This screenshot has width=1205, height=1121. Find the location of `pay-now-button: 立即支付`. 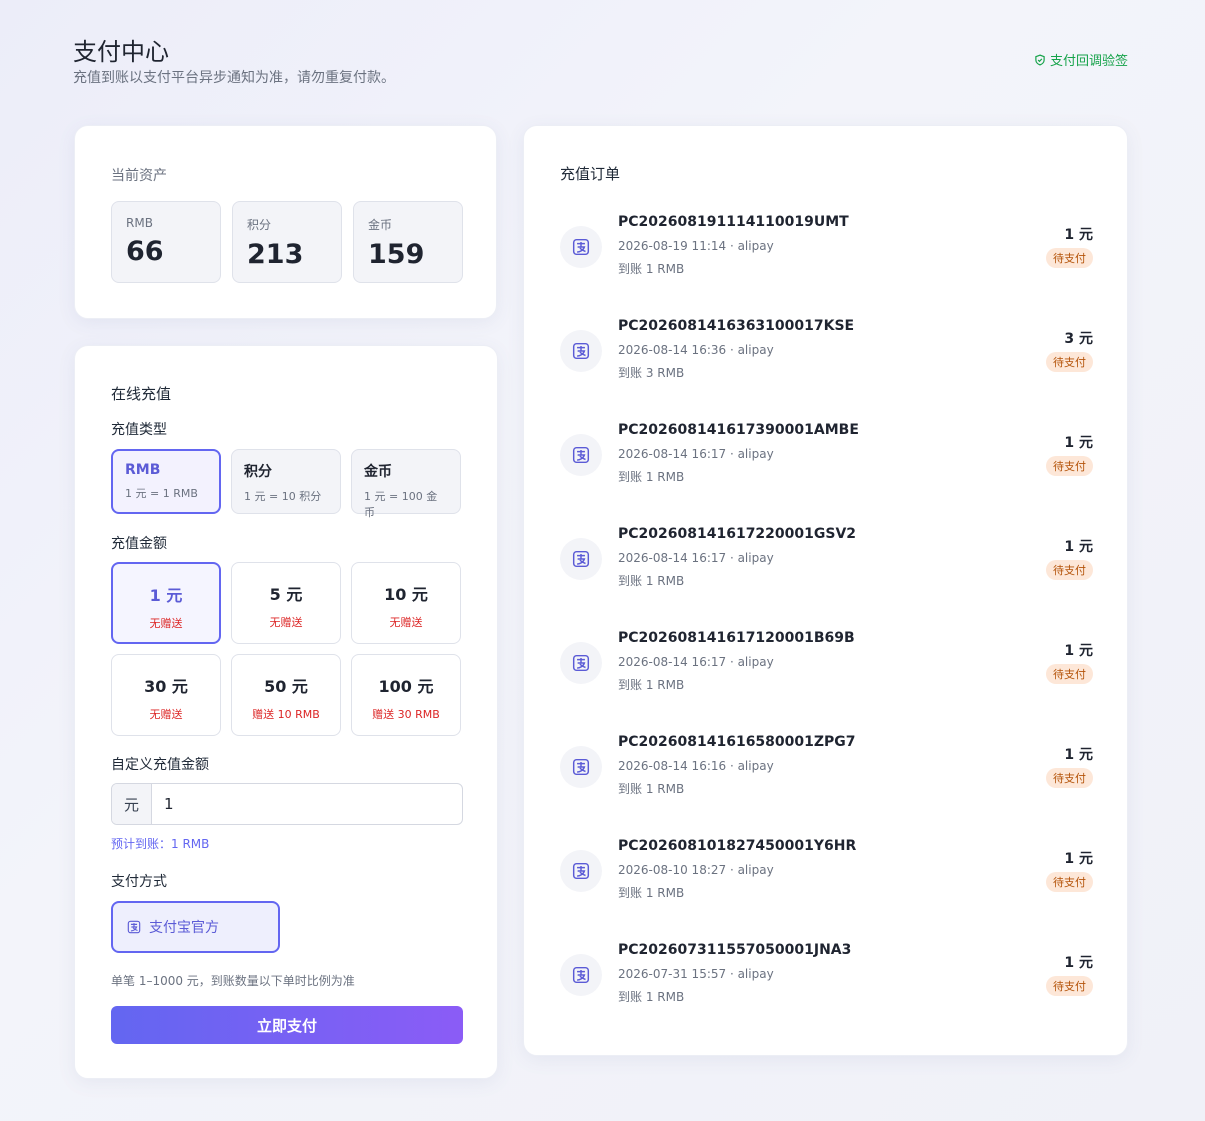

pay-now-button: 立即支付 is located at coordinates (287, 1025).